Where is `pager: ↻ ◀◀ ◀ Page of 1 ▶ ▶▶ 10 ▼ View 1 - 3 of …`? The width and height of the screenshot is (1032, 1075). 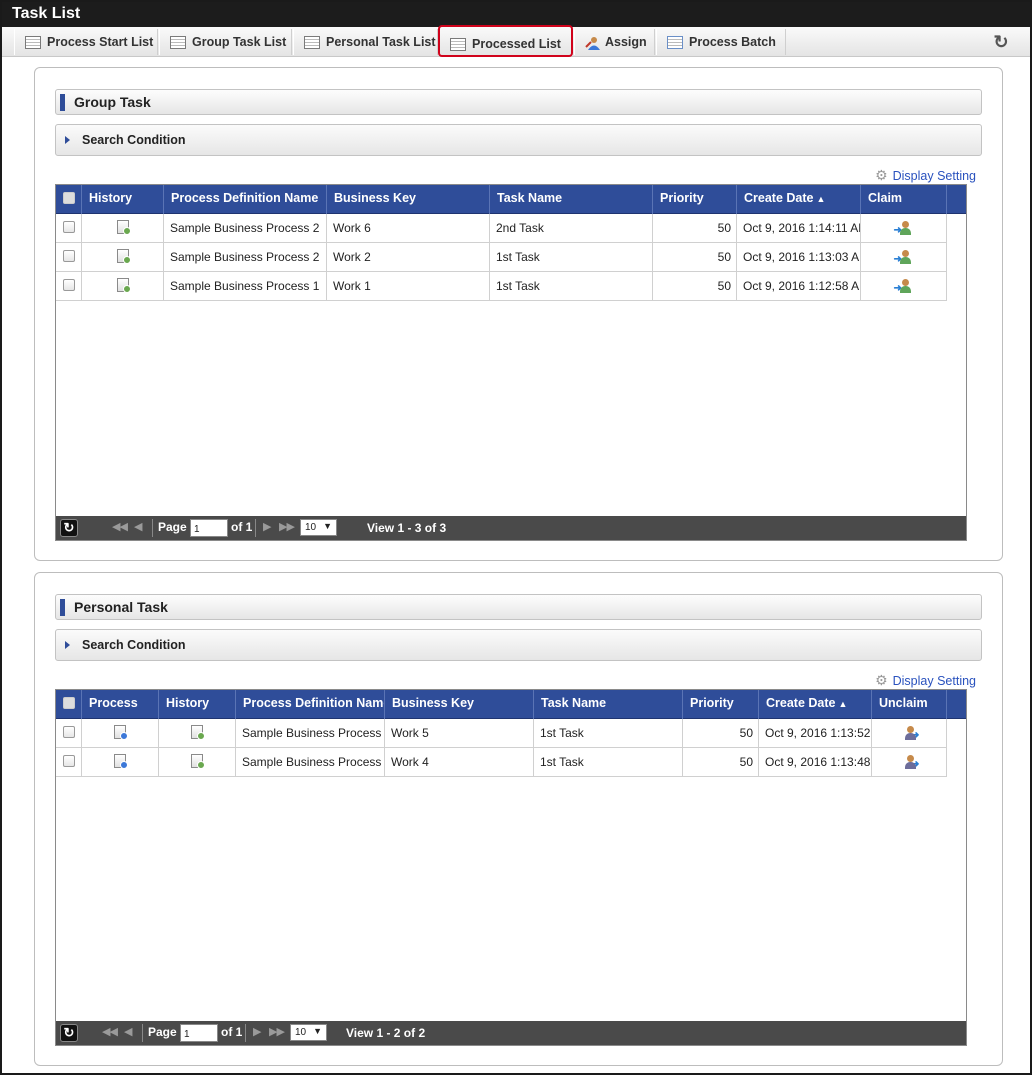 pager: ↻ ◀◀ ◀ Page of 1 ▶ ▶▶ 10 ▼ View 1 - 3 of … is located at coordinates (511, 528).